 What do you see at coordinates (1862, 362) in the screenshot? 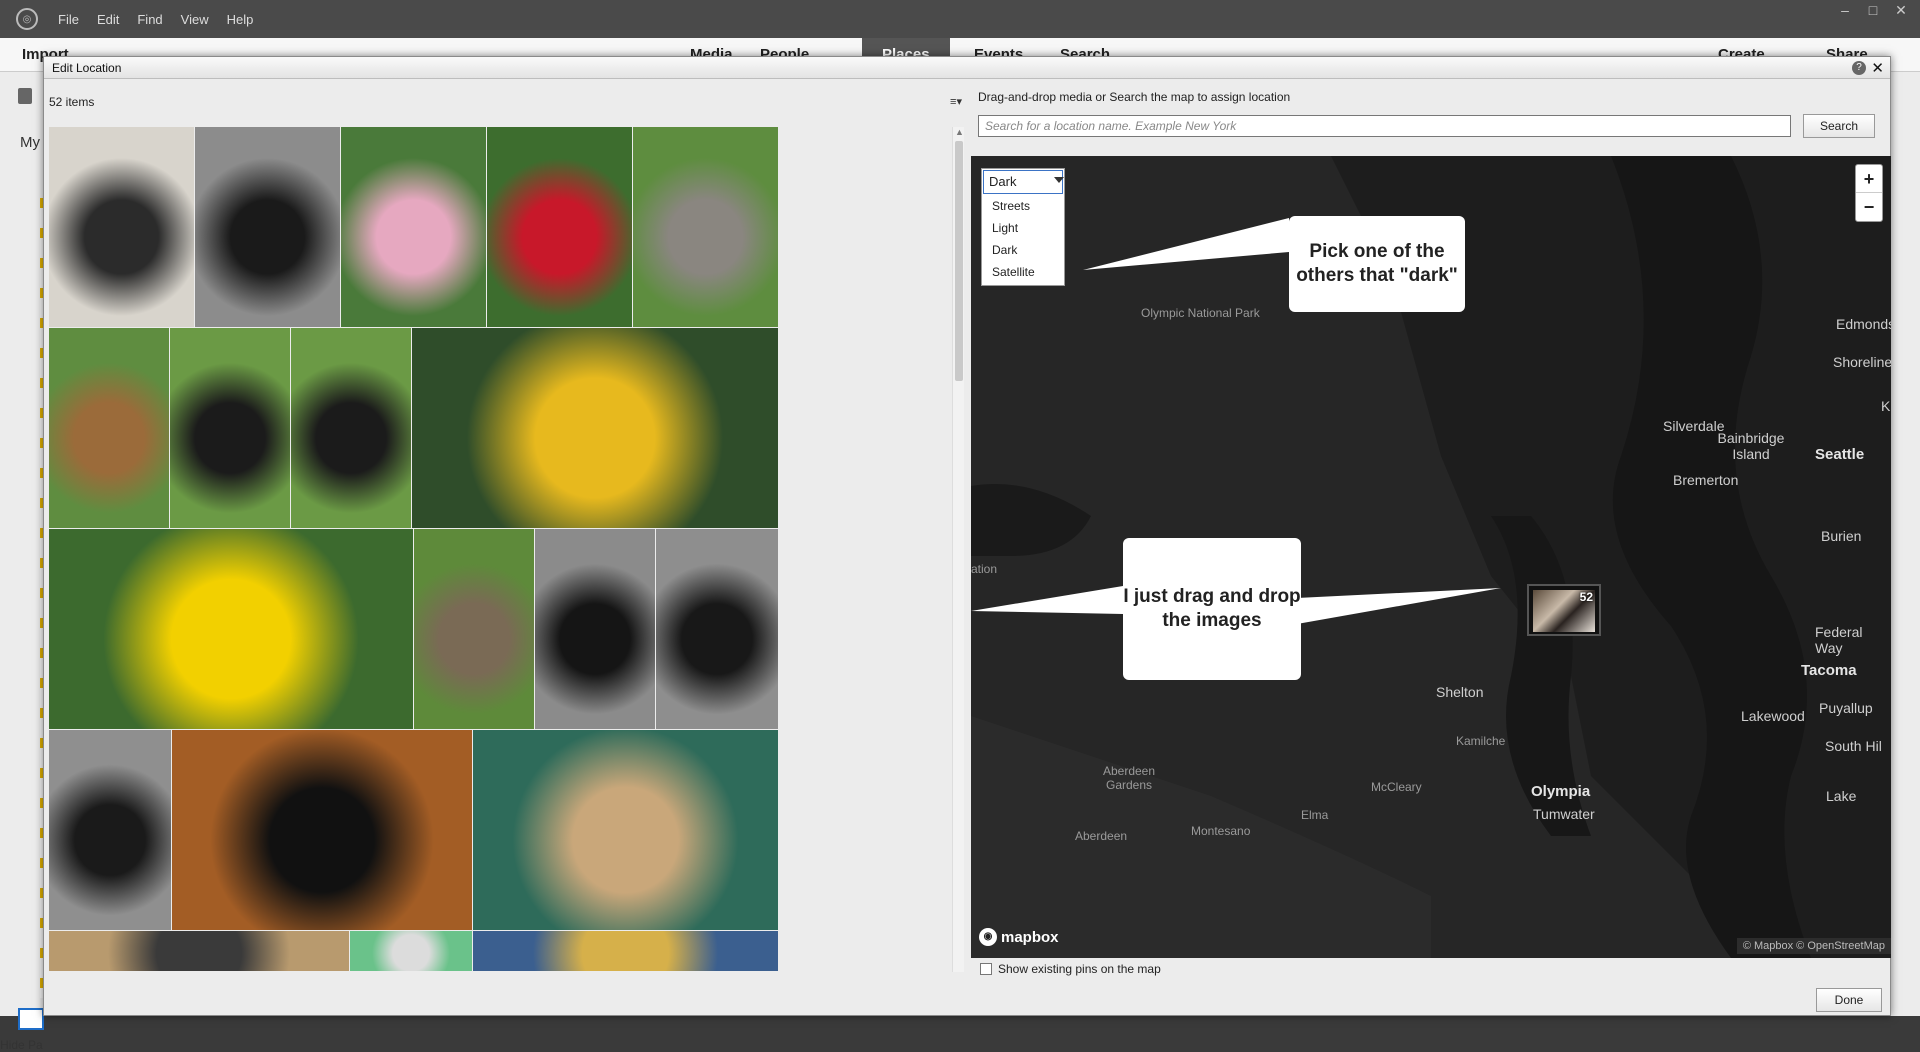
I see `map-label-shoreline: Shoreline` at bounding box center [1862, 362].